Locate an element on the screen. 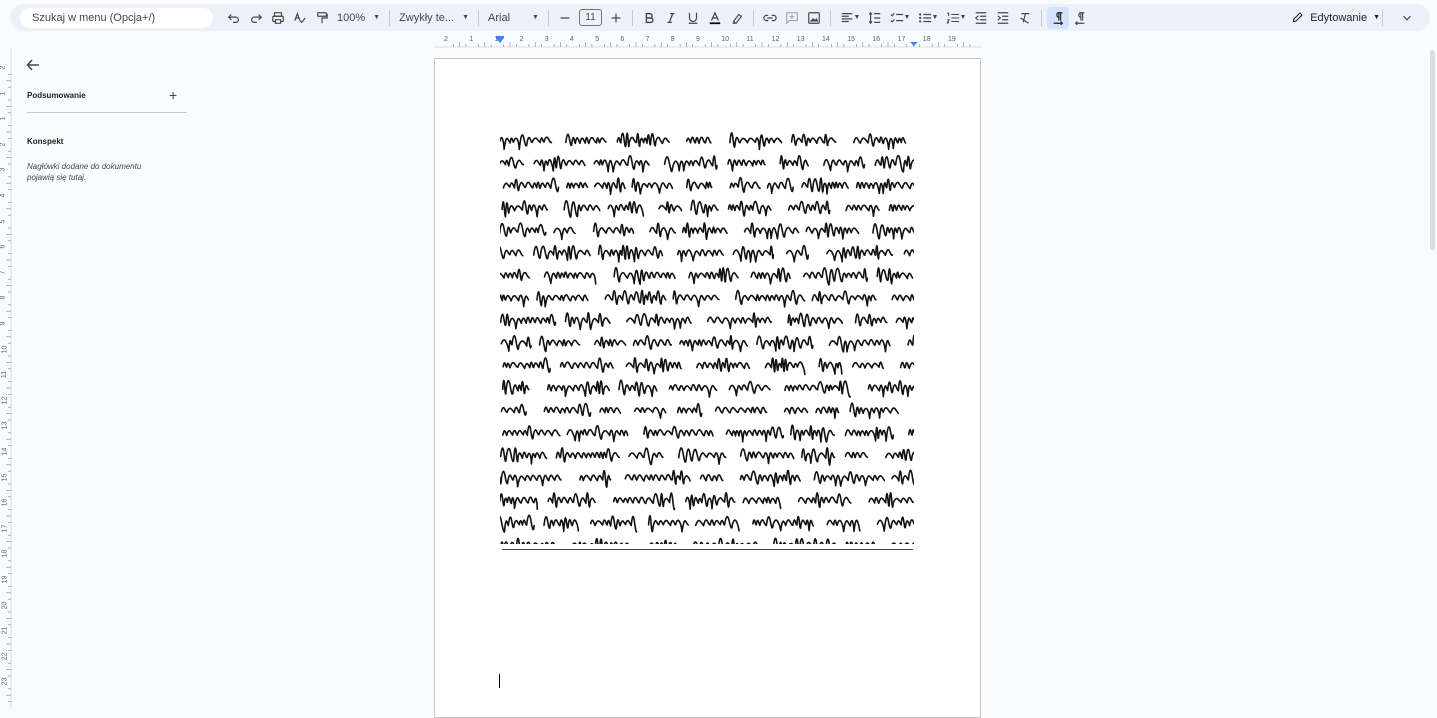  text-color-button is located at coordinates (715, 18).